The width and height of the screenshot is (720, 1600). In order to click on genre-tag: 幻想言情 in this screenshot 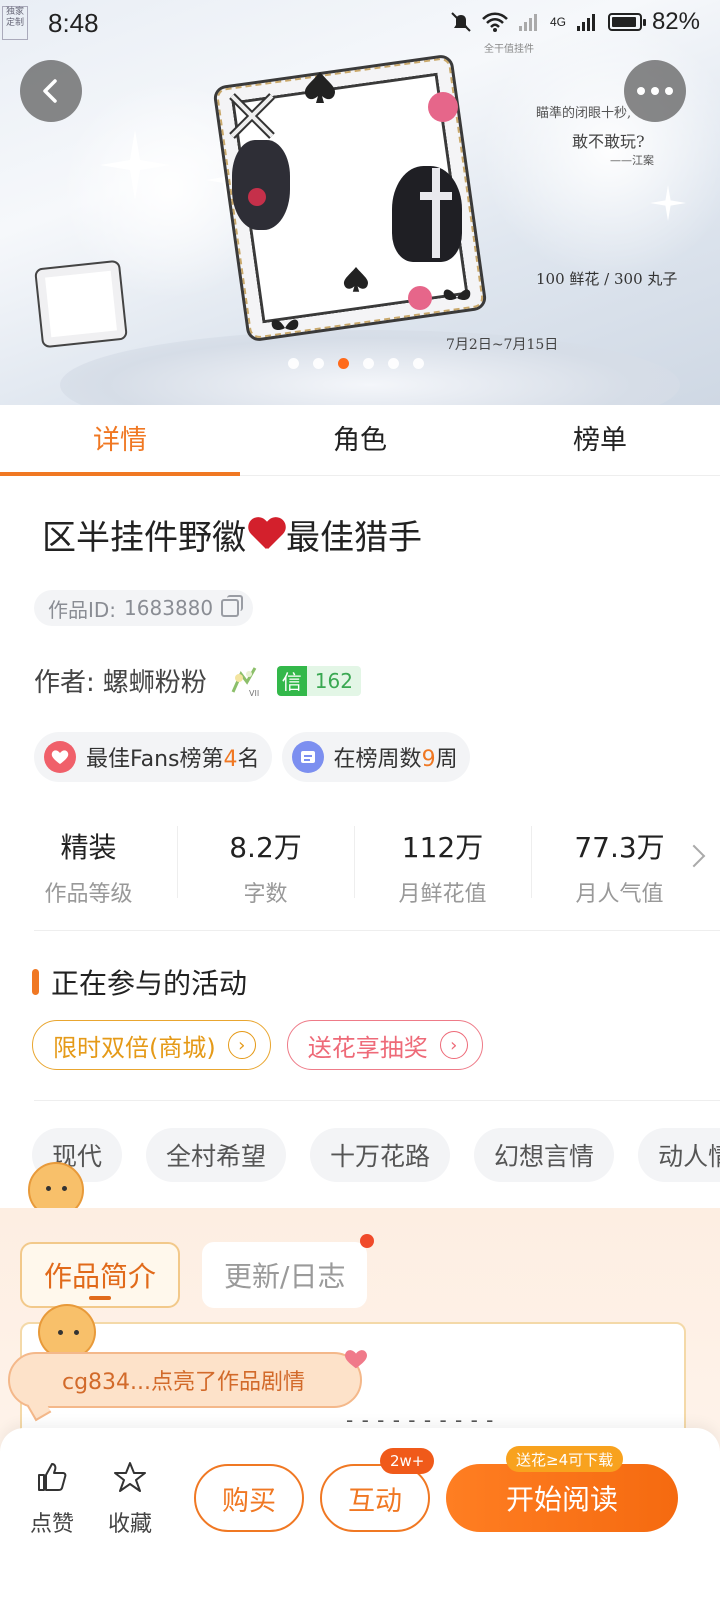, I will do `click(544, 1155)`.